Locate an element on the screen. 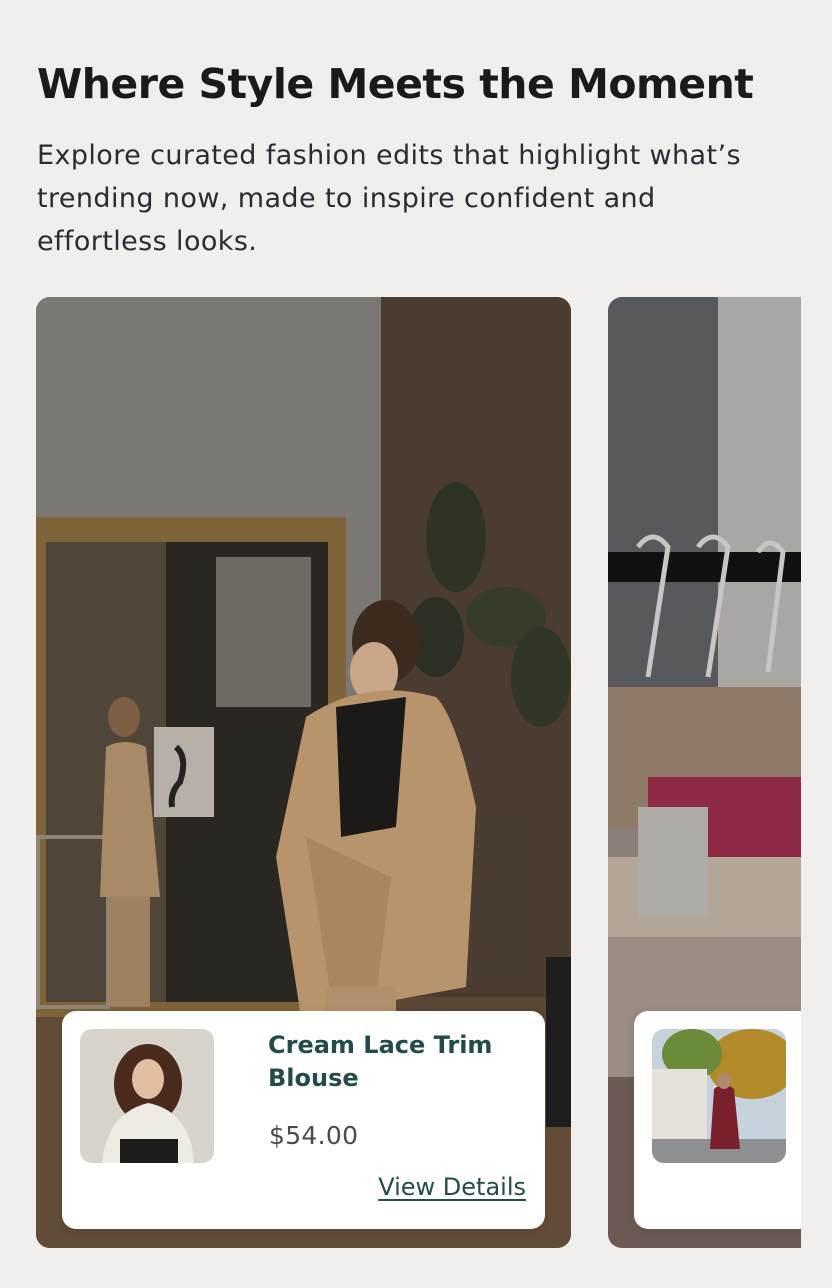 The width and height of the screenshot is (832, 1288). product-card is located at coordinates (717, 1120).